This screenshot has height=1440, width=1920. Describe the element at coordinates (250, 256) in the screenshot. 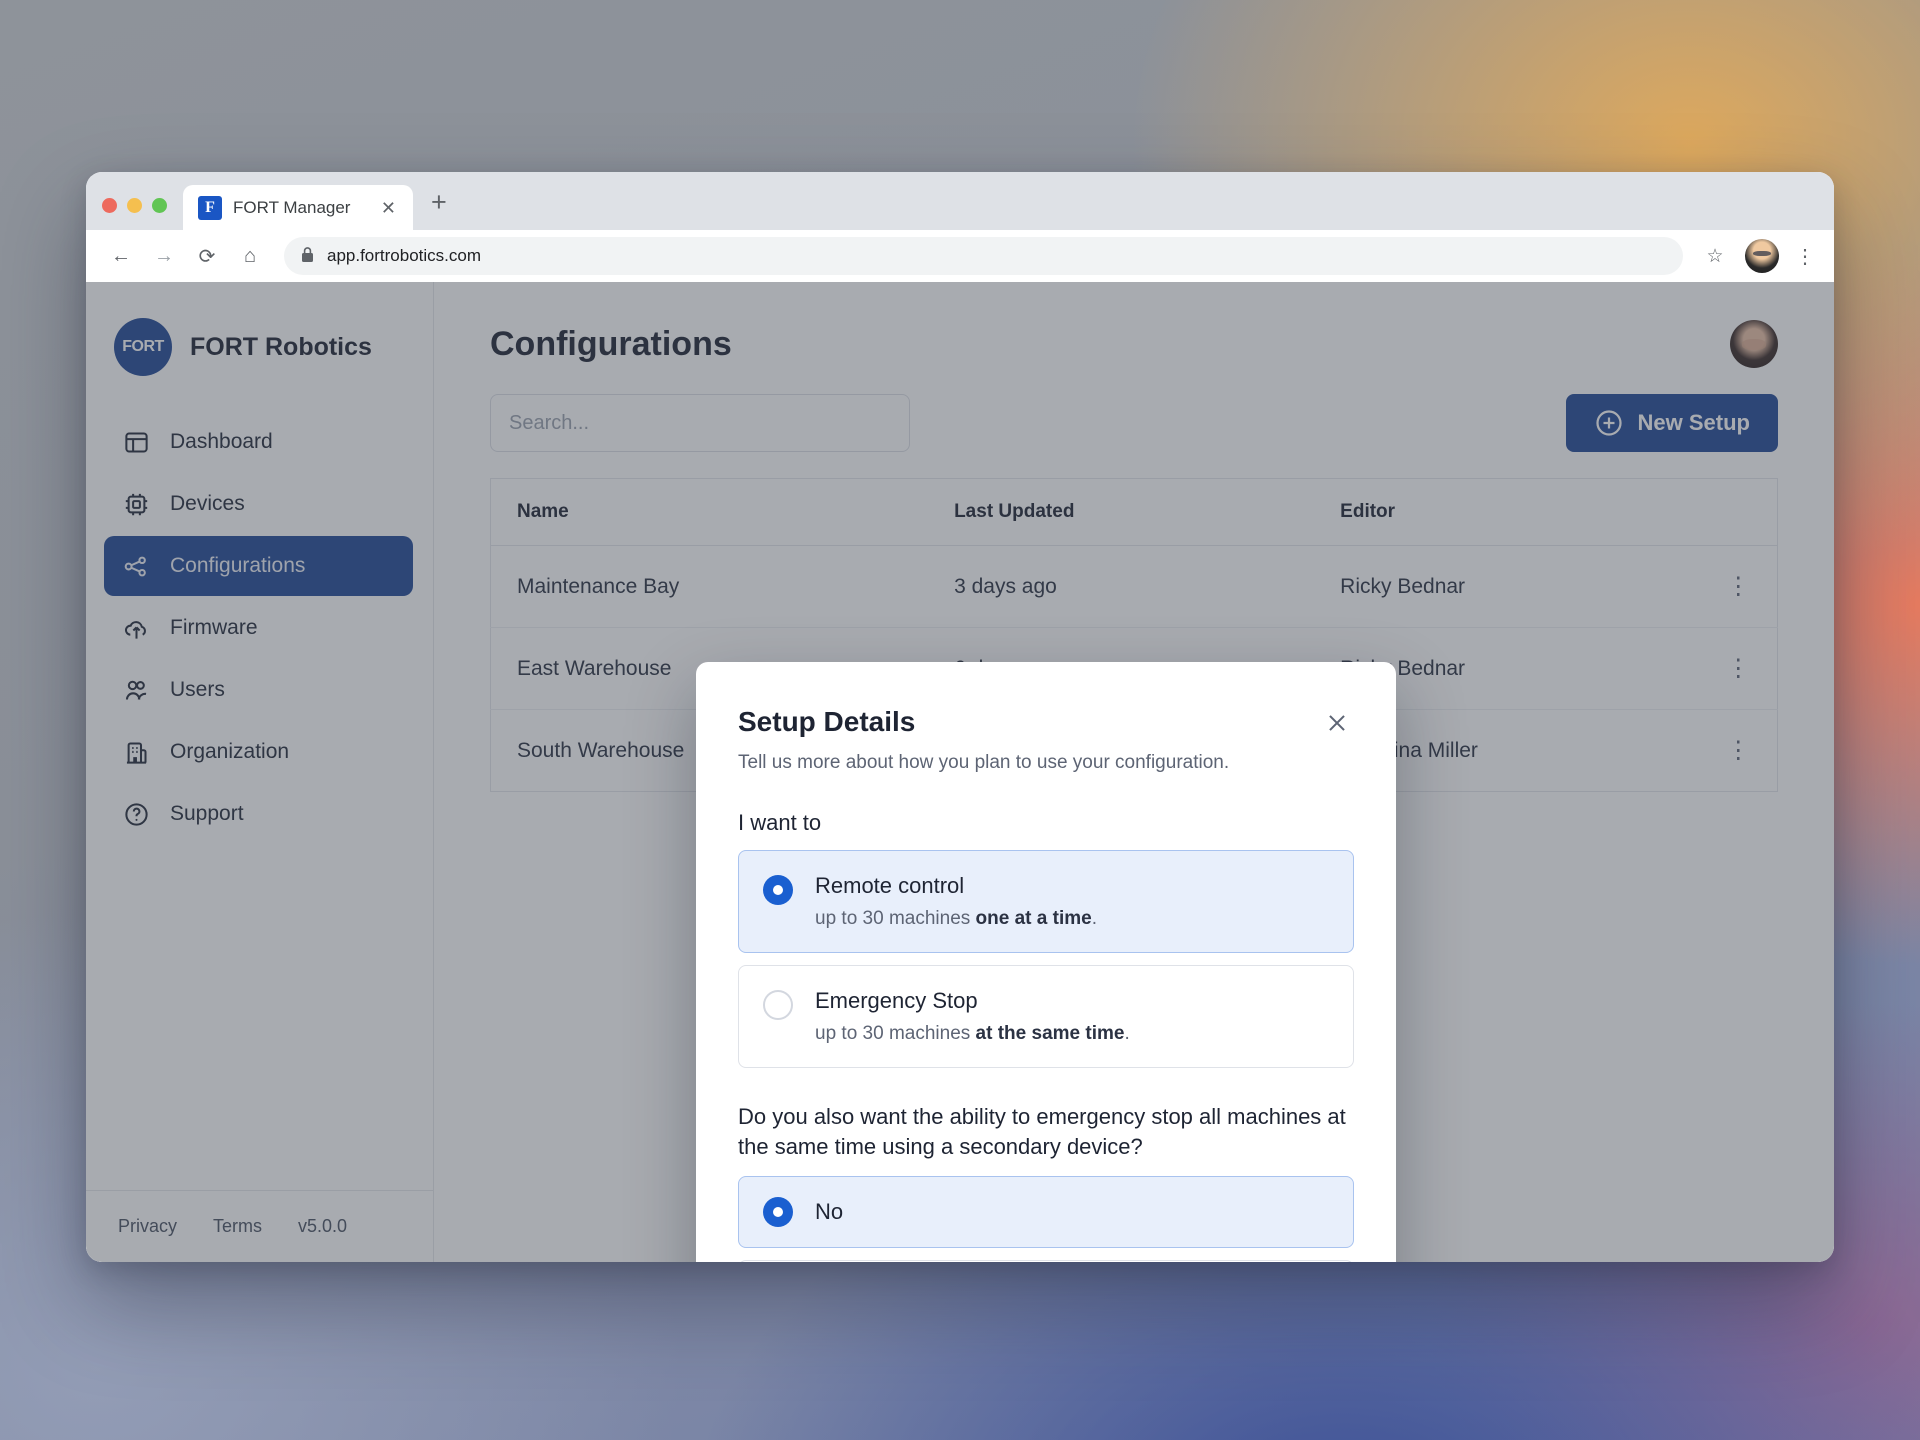

I see `home-icon: ⌂` at that location.